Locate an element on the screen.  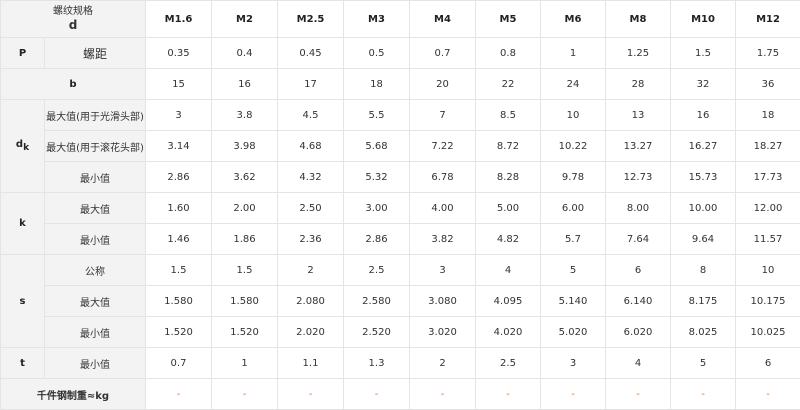
value-cell: 3.82 is located at coordinates (443, 239).